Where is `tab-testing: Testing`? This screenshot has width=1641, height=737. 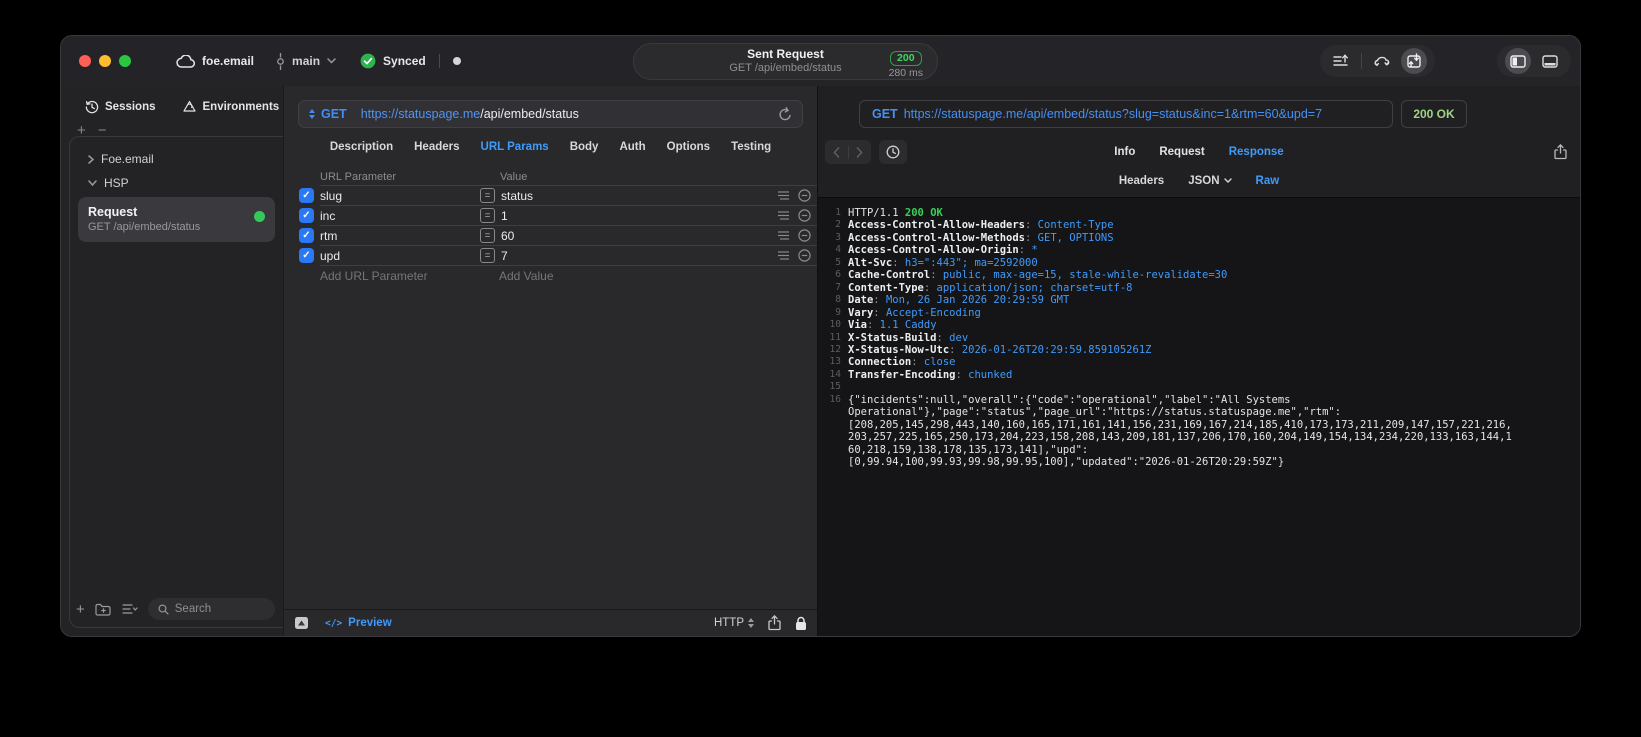 tab-testing: Testing is located at coordinates (751, 147).